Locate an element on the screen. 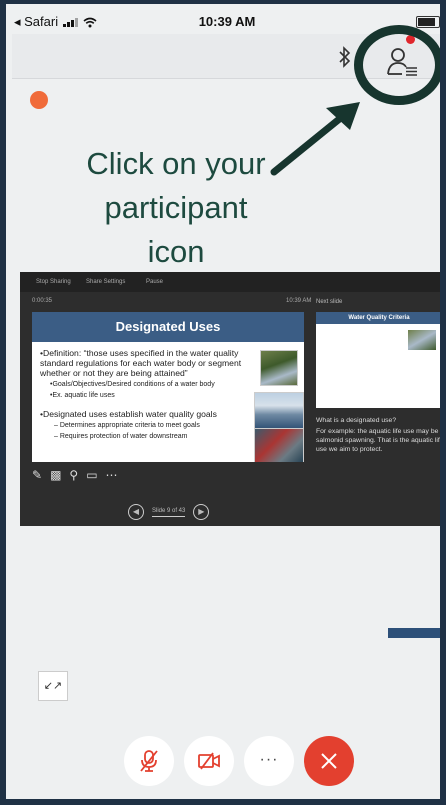 The width and height of the screenshot is (446, 805). more-button: ··· is located at coordinates (269, 761).